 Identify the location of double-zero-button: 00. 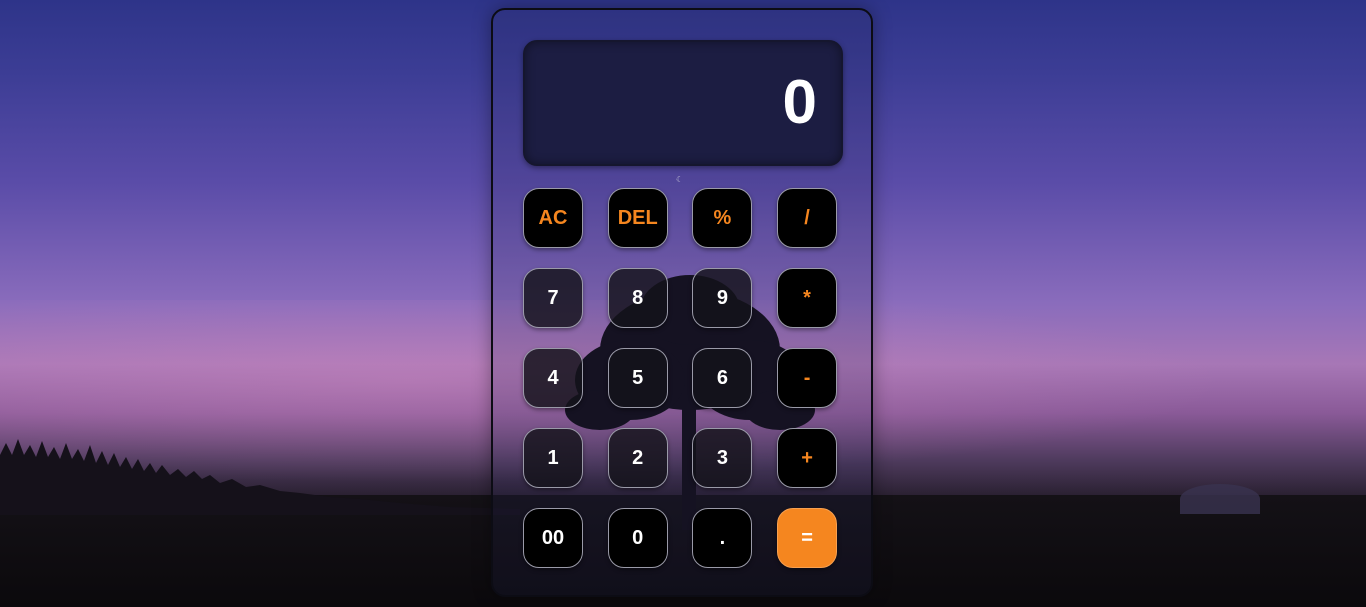
(553, 538).